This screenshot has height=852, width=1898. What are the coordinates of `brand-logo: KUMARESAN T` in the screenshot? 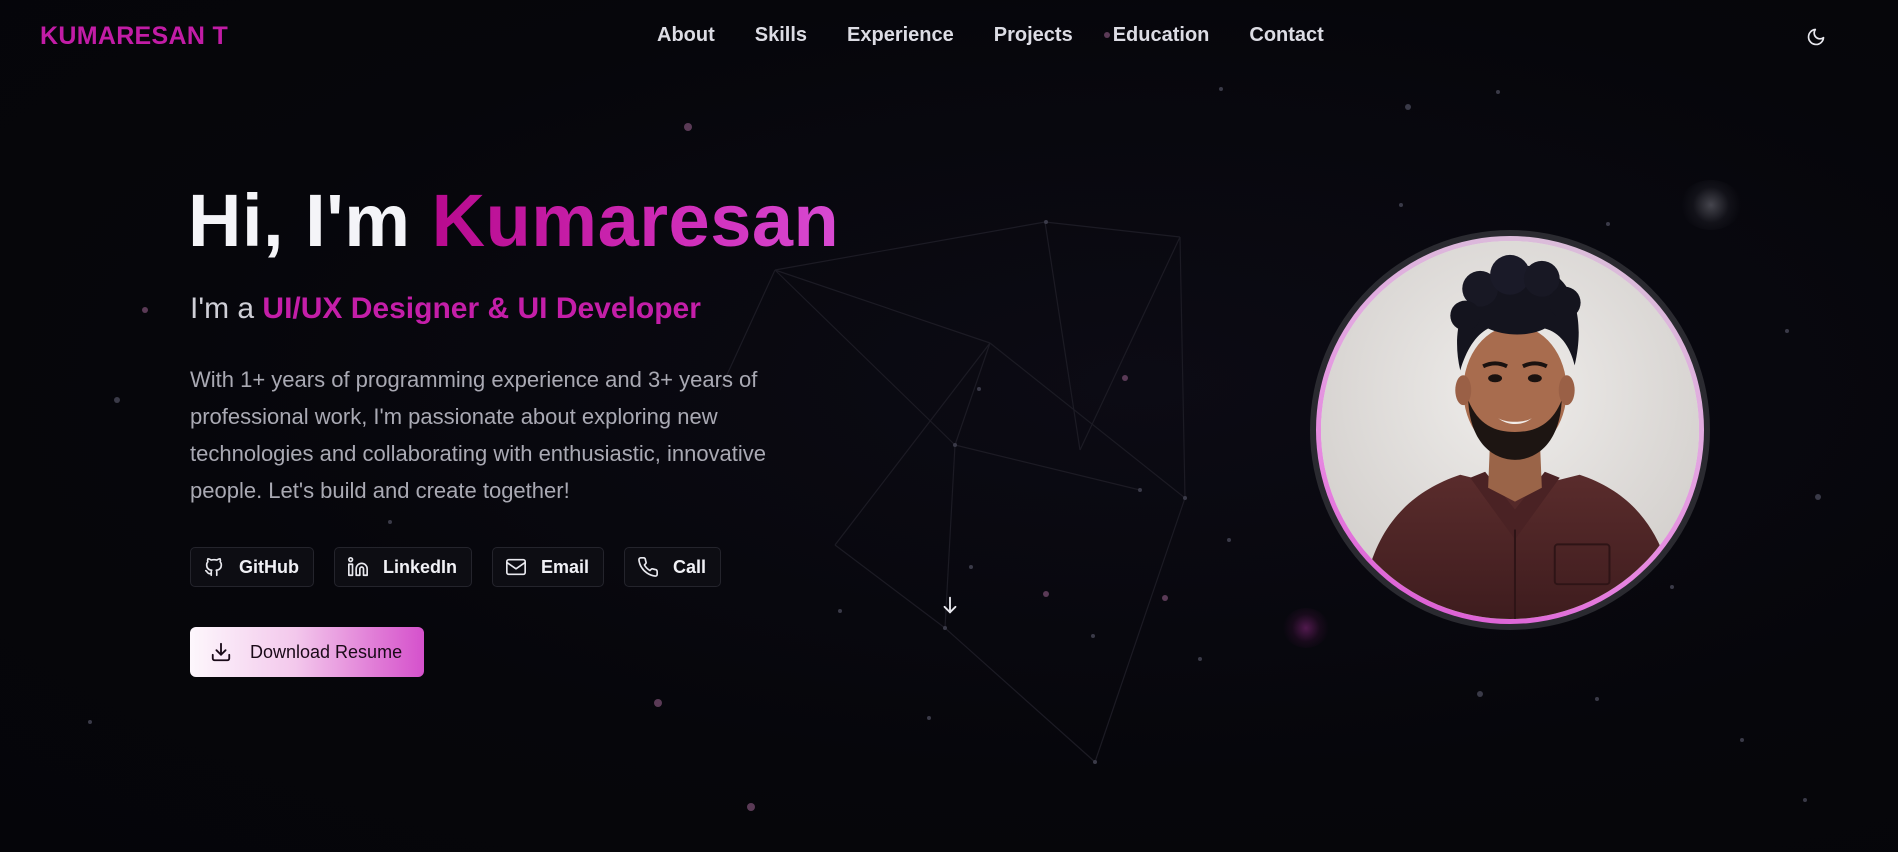 It's located at (134, 36).